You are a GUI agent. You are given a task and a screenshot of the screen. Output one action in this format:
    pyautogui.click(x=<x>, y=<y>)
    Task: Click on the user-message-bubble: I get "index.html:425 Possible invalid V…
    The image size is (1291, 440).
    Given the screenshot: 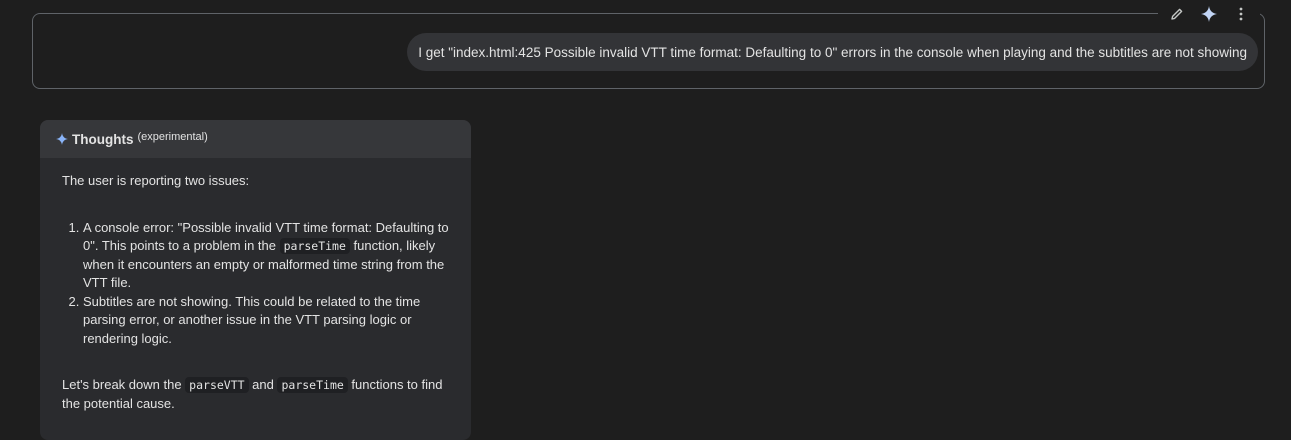 What is the action you would take?
    pyautogui.click(x=832, y=52)
    